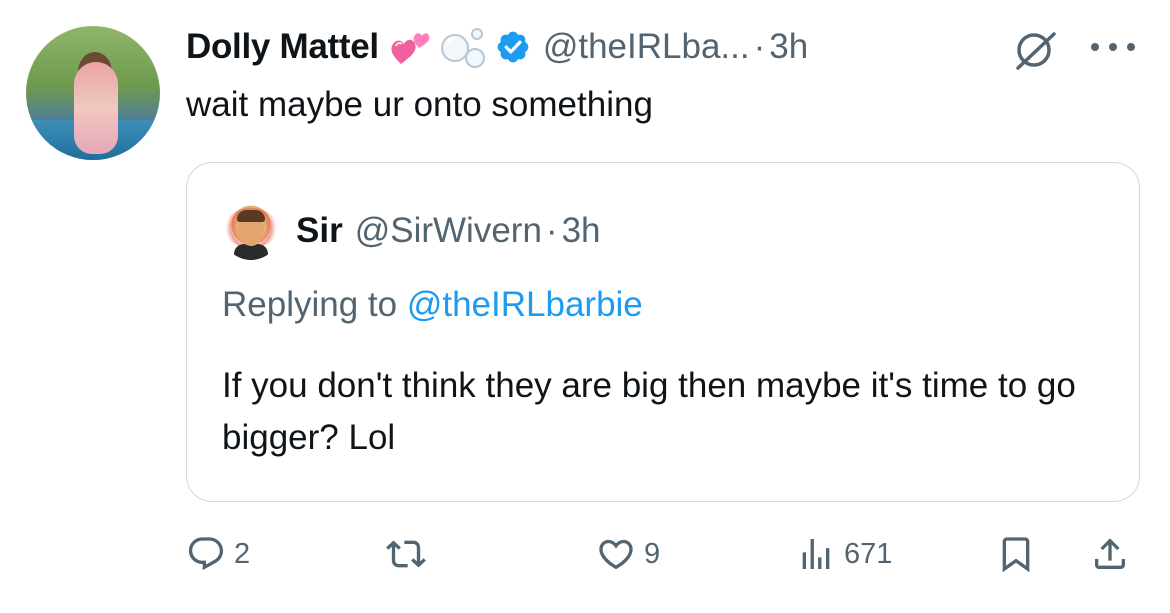 The image size is (1170, 613). I want to click on views-count: 671, so click(868, 553).